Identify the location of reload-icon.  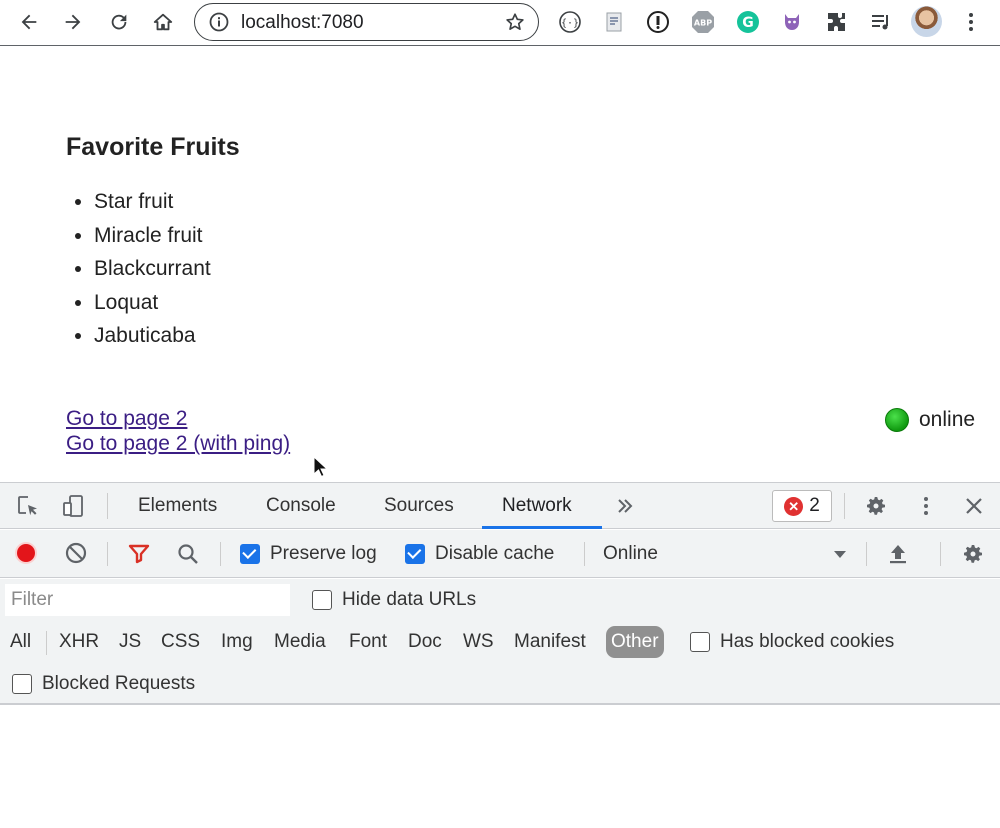
(119, 22).